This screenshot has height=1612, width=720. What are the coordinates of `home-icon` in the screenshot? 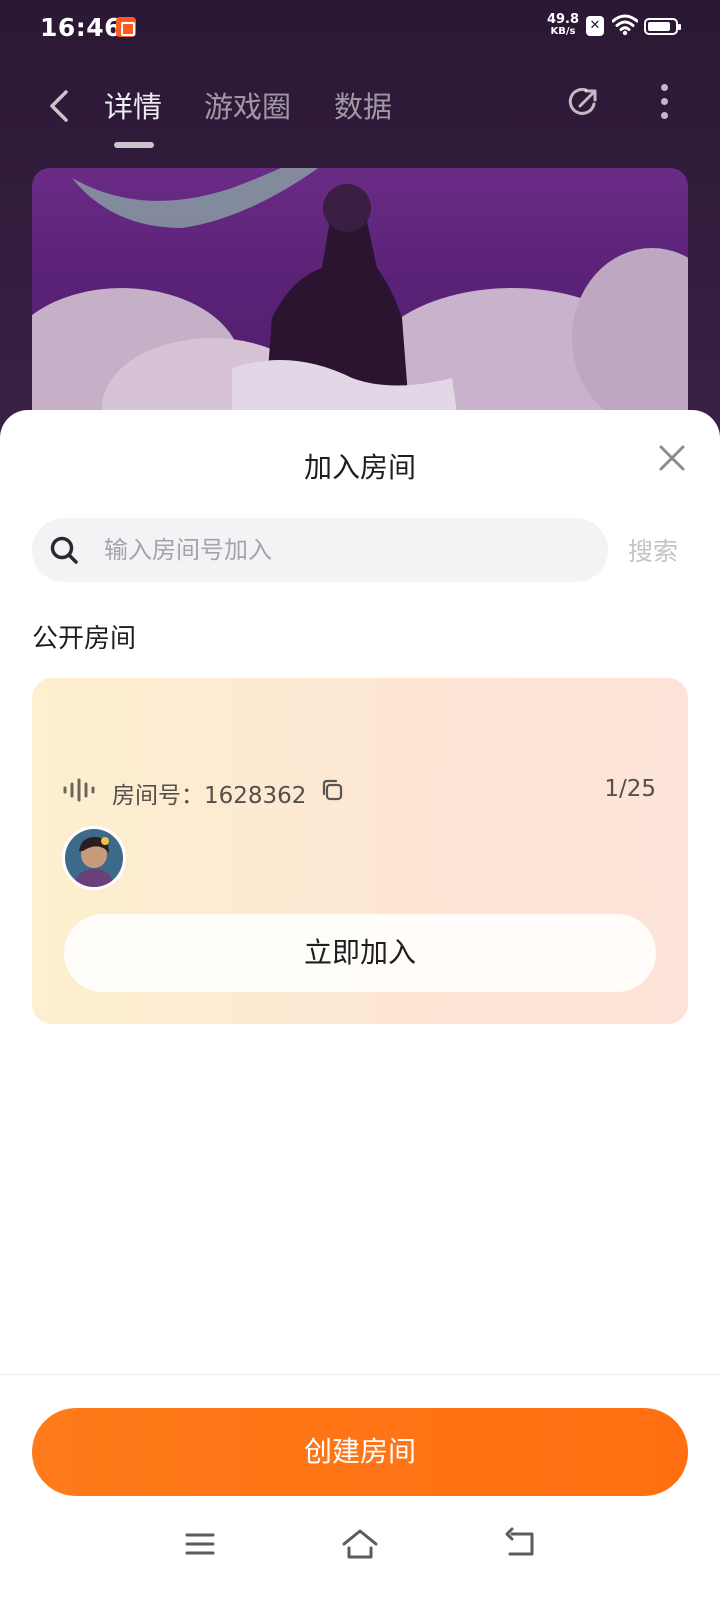 It's located at (360, 1544).